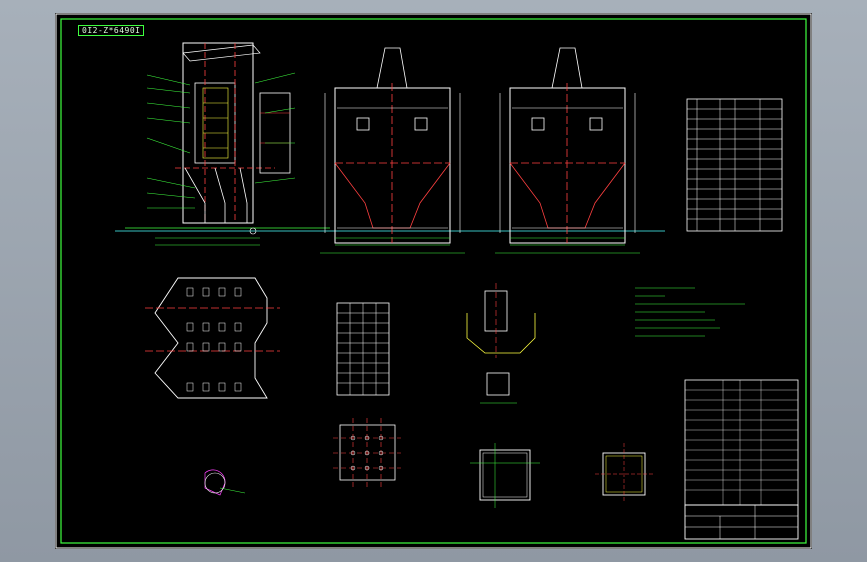 This screenshot has width=867, height=562. Describe the element at coordinates (367, 453) in the screenshot. I see `anchor-bolt-plan` at that location.